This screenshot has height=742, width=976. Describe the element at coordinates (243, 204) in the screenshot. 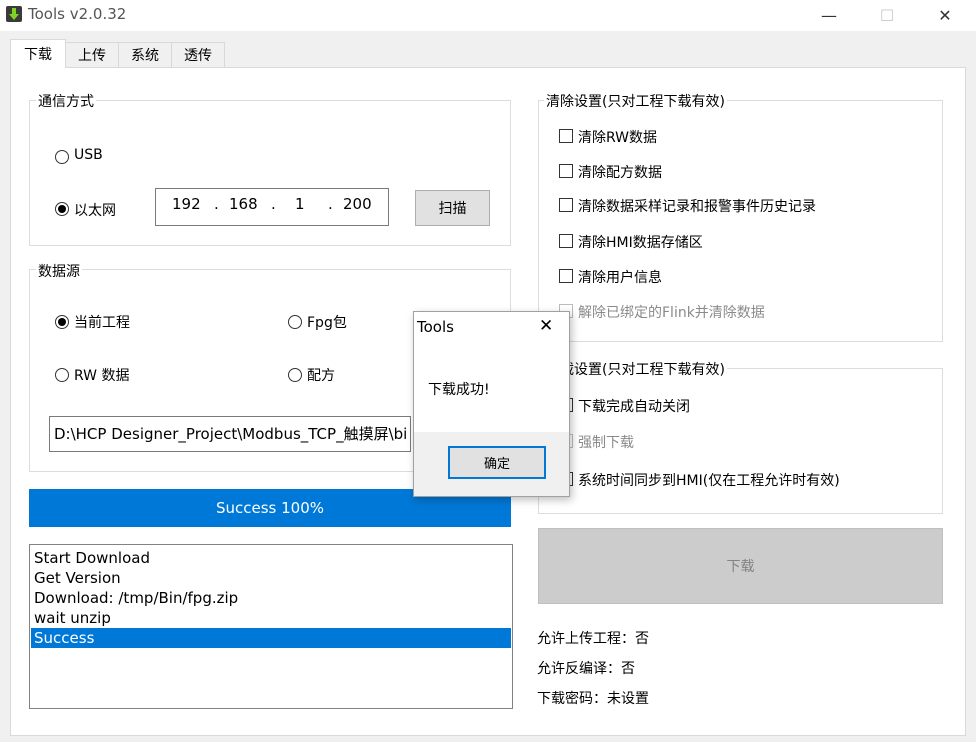

I see `ip-octet-2: 168` at that location.